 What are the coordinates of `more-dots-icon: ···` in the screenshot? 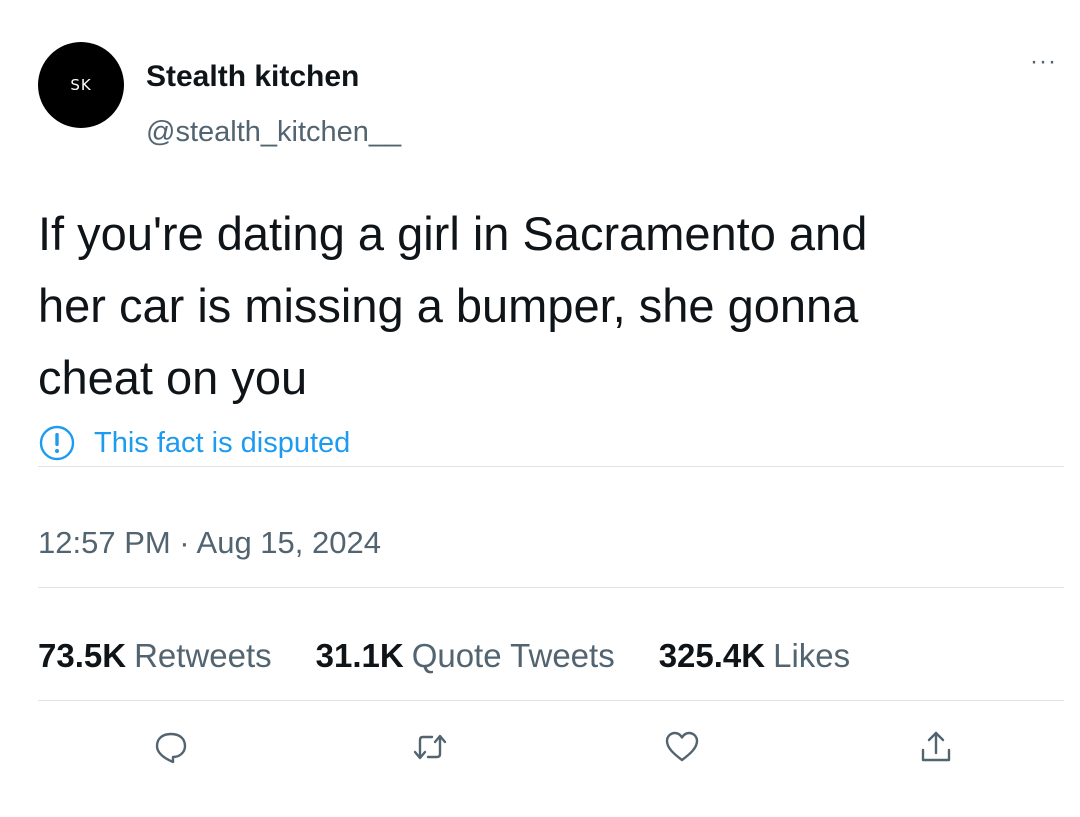 It's located at (1043, 62).